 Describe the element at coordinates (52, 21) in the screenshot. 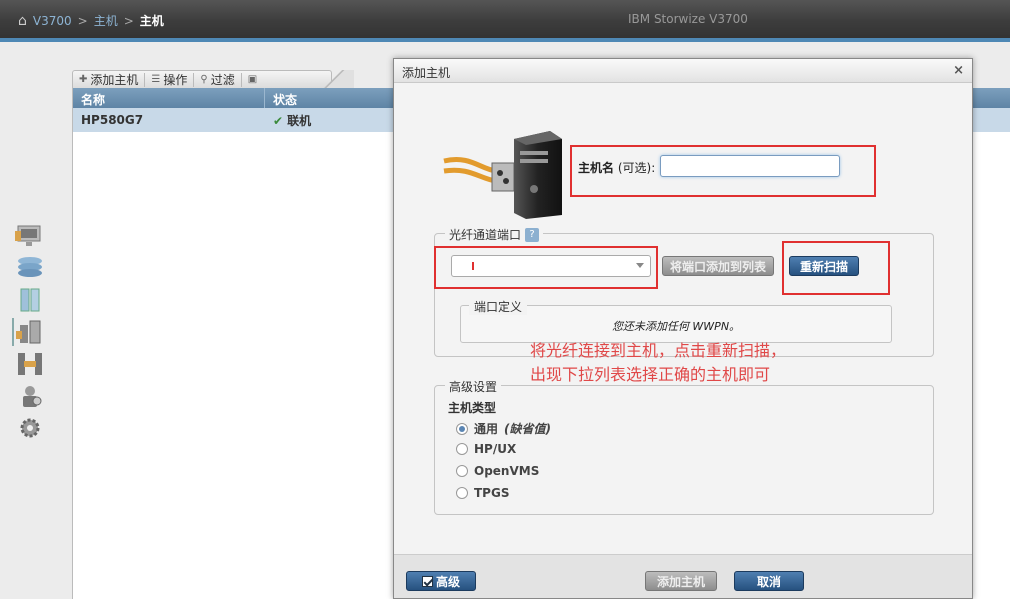

I see `breadcrumb-system: V3700` at that location.